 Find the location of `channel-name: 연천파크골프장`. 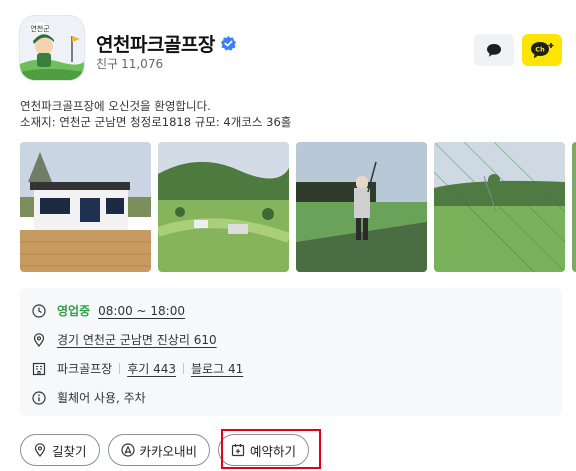

channel-name: 연천파크골프장 is located at coordinates (155, 45).